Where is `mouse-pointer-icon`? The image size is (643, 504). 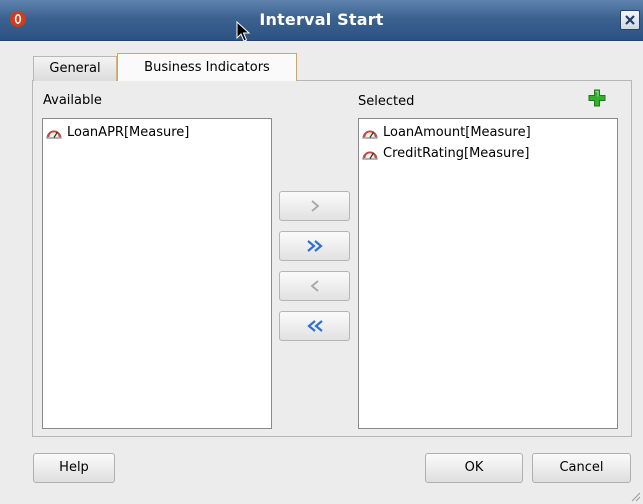 mouse-pointer-icon is located at coordinates (243, 31).